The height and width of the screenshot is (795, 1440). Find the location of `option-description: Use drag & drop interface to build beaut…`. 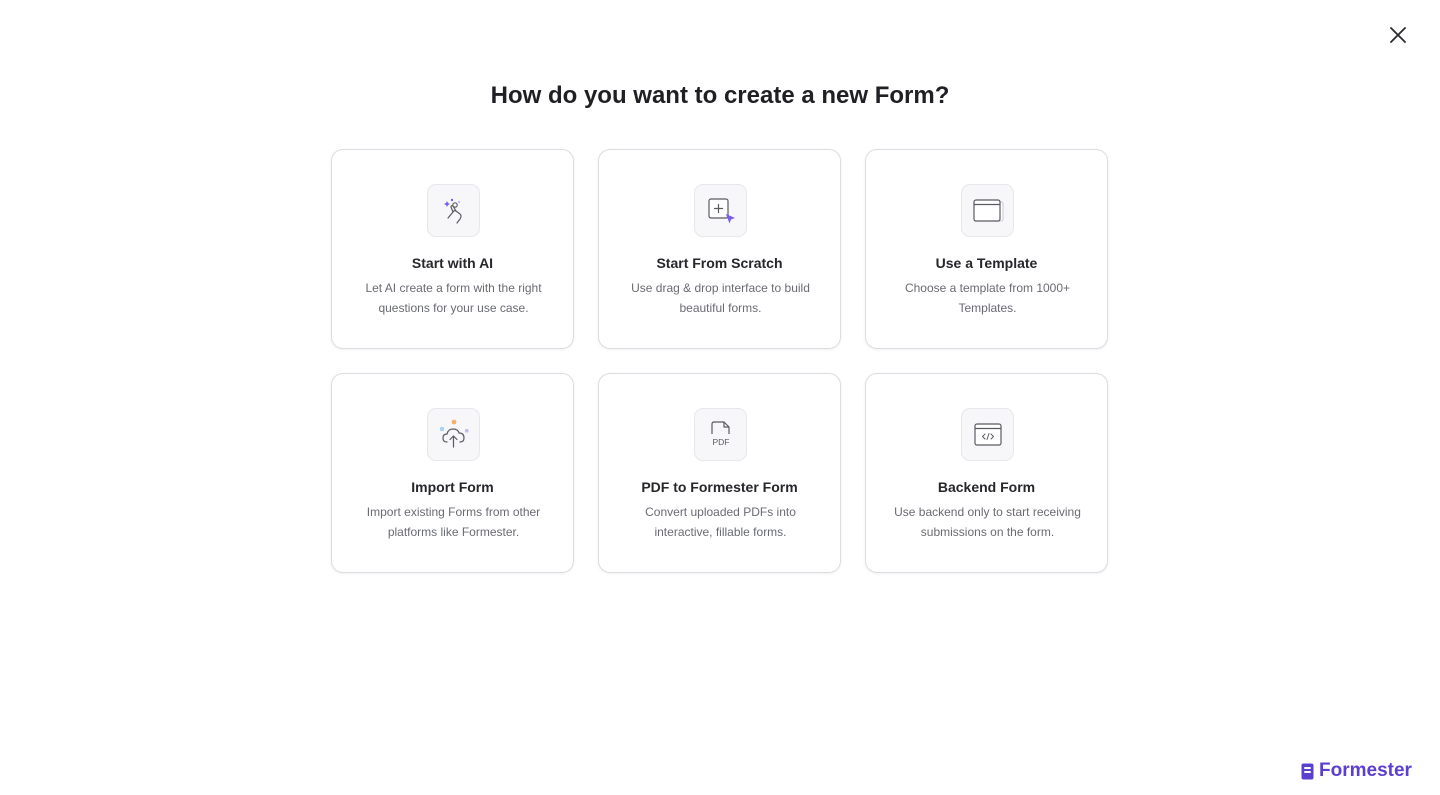

option-description: Use drag & drop interface to build beaut… is located at coordinates (720, 298).